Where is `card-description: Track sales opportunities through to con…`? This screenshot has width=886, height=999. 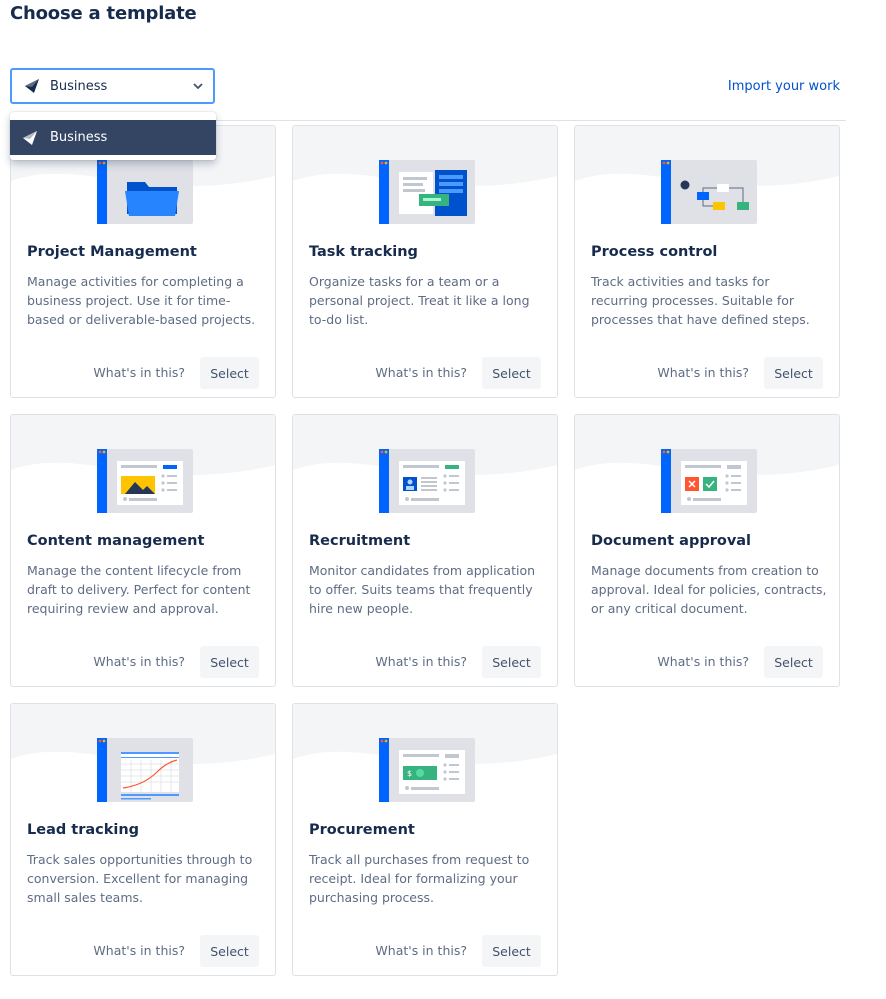 card-description: Track sales opportunities through to con… is located at coordinates (140, 878).